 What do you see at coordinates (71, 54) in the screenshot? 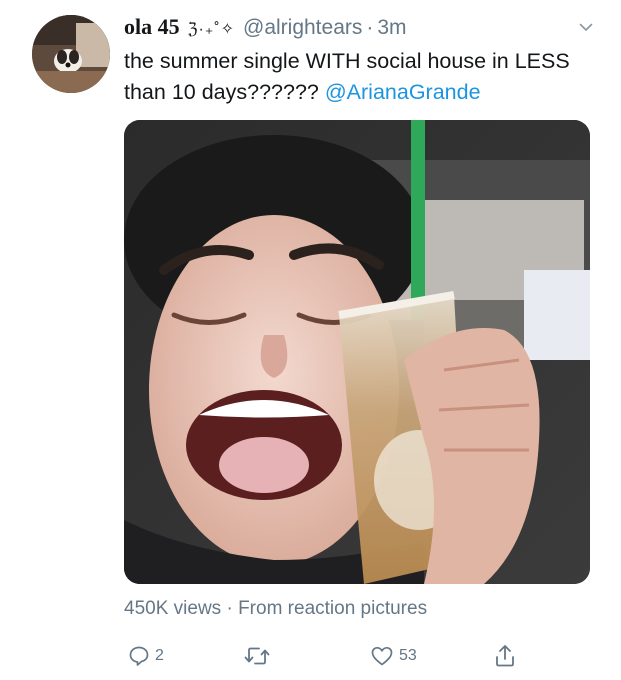
I see `avatar` at bounding box center [71, 54].